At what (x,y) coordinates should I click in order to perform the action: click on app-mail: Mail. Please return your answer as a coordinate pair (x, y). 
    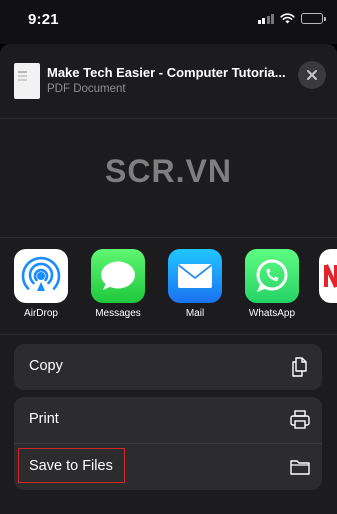
    Looking at the image, I should click on (195, 284).